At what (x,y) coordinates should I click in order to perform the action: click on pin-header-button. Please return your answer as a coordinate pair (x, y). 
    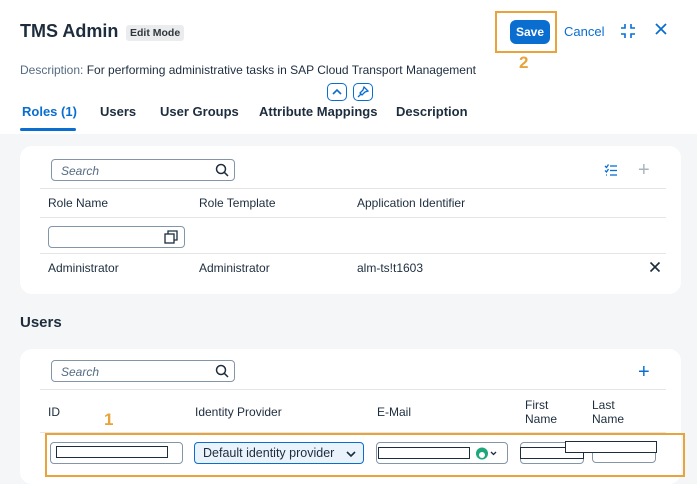
    Looking at the image, I should click on (363, 92).